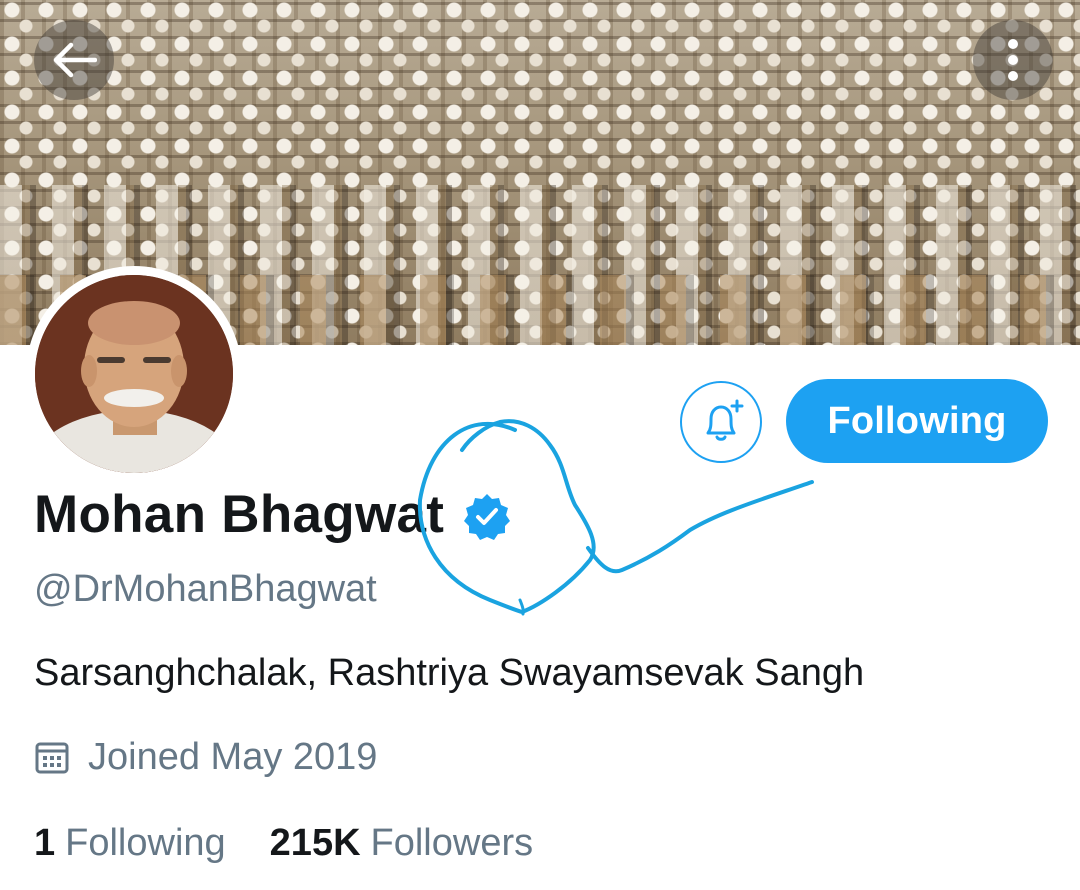 This screenshot has height=890, width=1080. I want to click on profile-name-row: Mohan Bhagwat, so click(273, 514).